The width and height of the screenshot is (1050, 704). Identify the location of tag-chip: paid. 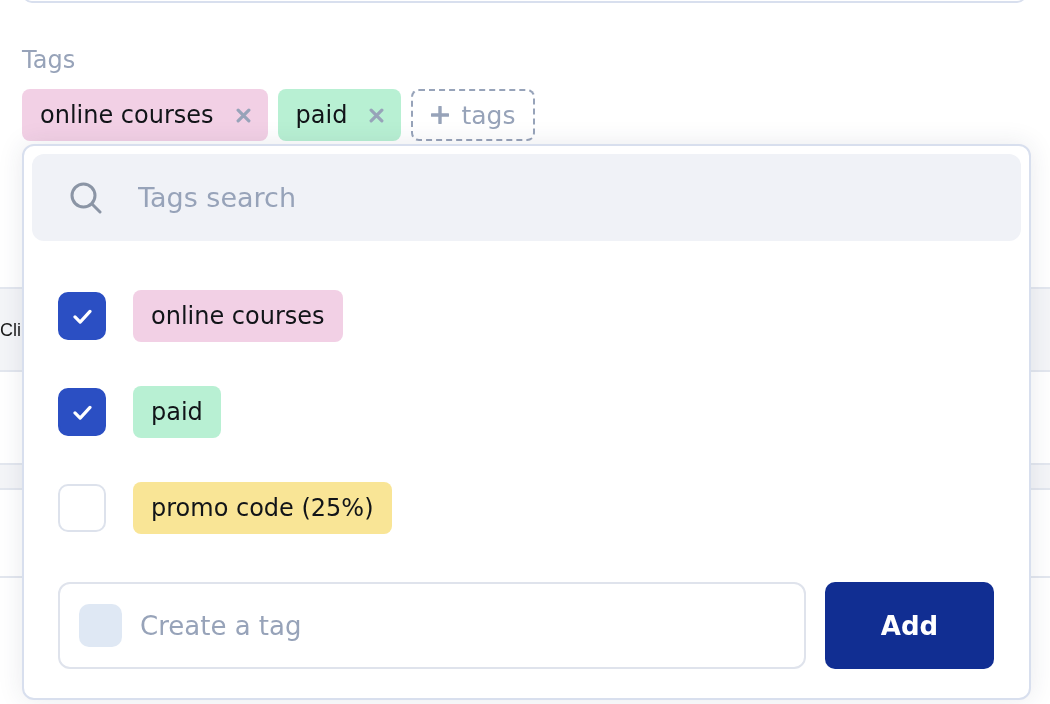
(177, 412).